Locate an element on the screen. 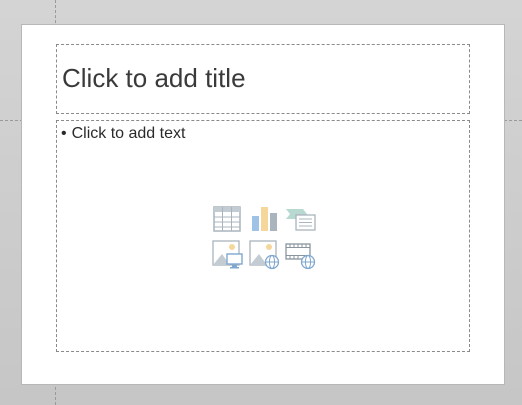 The image size is (522, 405). insert-online-picture-icon is located at coordinates (265, 255).